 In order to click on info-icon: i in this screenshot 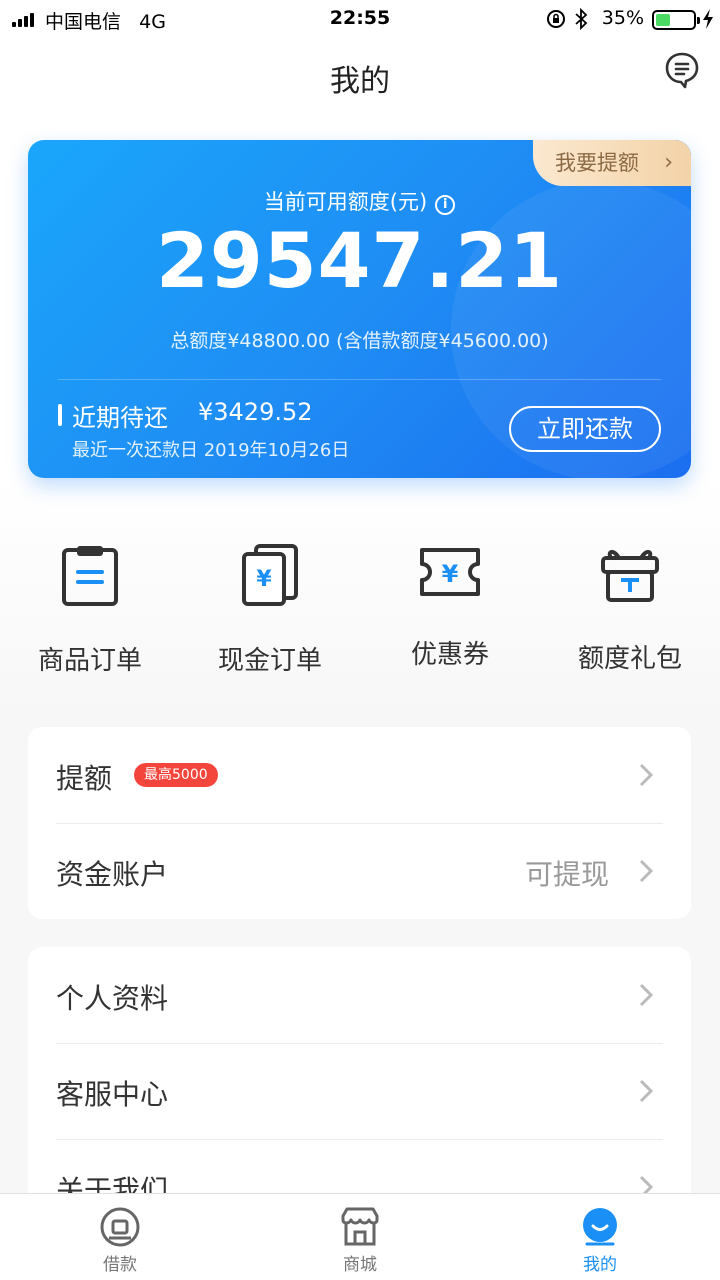, I will do `click(445, 205)`.